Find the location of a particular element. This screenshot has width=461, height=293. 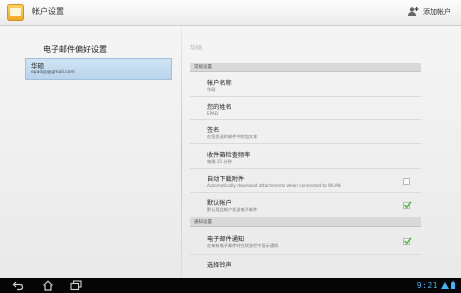

setting-your-name: 您的姓名 EPAD is located at coordinates (305, 108).